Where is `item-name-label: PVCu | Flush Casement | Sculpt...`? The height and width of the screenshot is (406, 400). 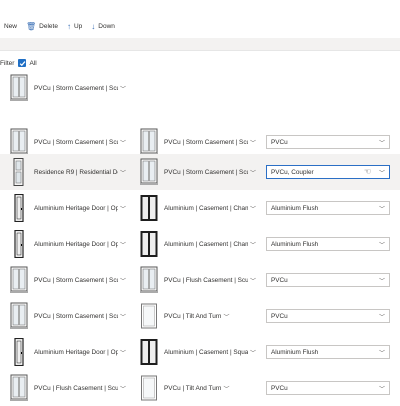
item-name-label: PVCu | Flush Casement | Sculpt... is located at coordinates (76, 388).